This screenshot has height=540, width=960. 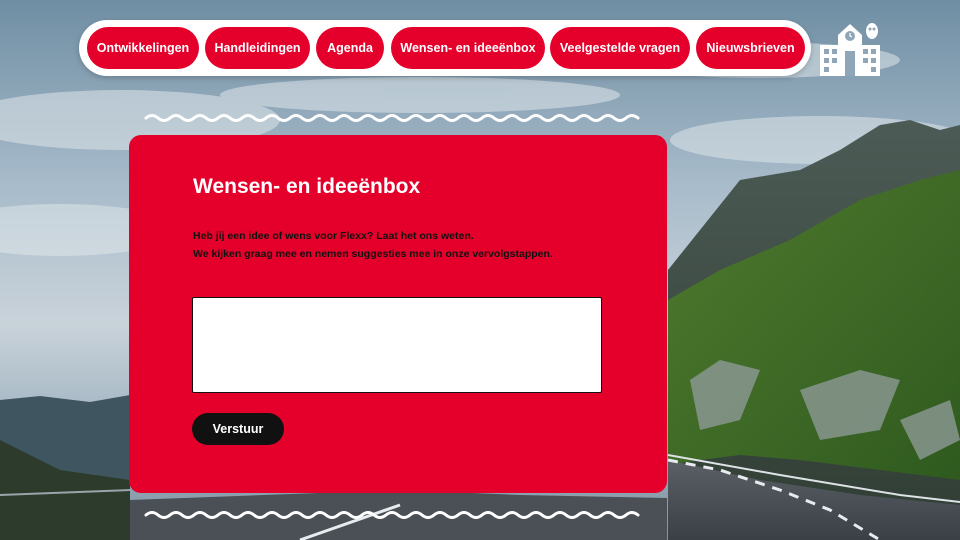 What do you see at coordinates (750, 48) in the screenshot?
I see `nav-nieuwsbrieven-button: Nieuwsbrieven` at bounding box center [750, 48].